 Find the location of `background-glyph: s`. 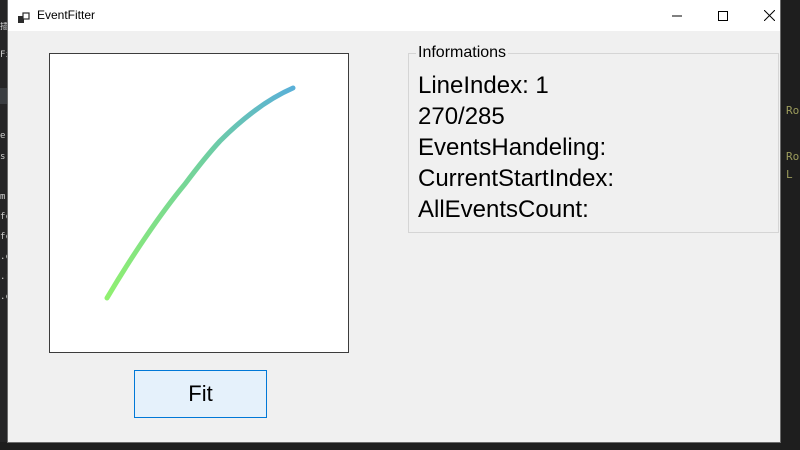

background-glyph: s is located at coordinates (3, 157).